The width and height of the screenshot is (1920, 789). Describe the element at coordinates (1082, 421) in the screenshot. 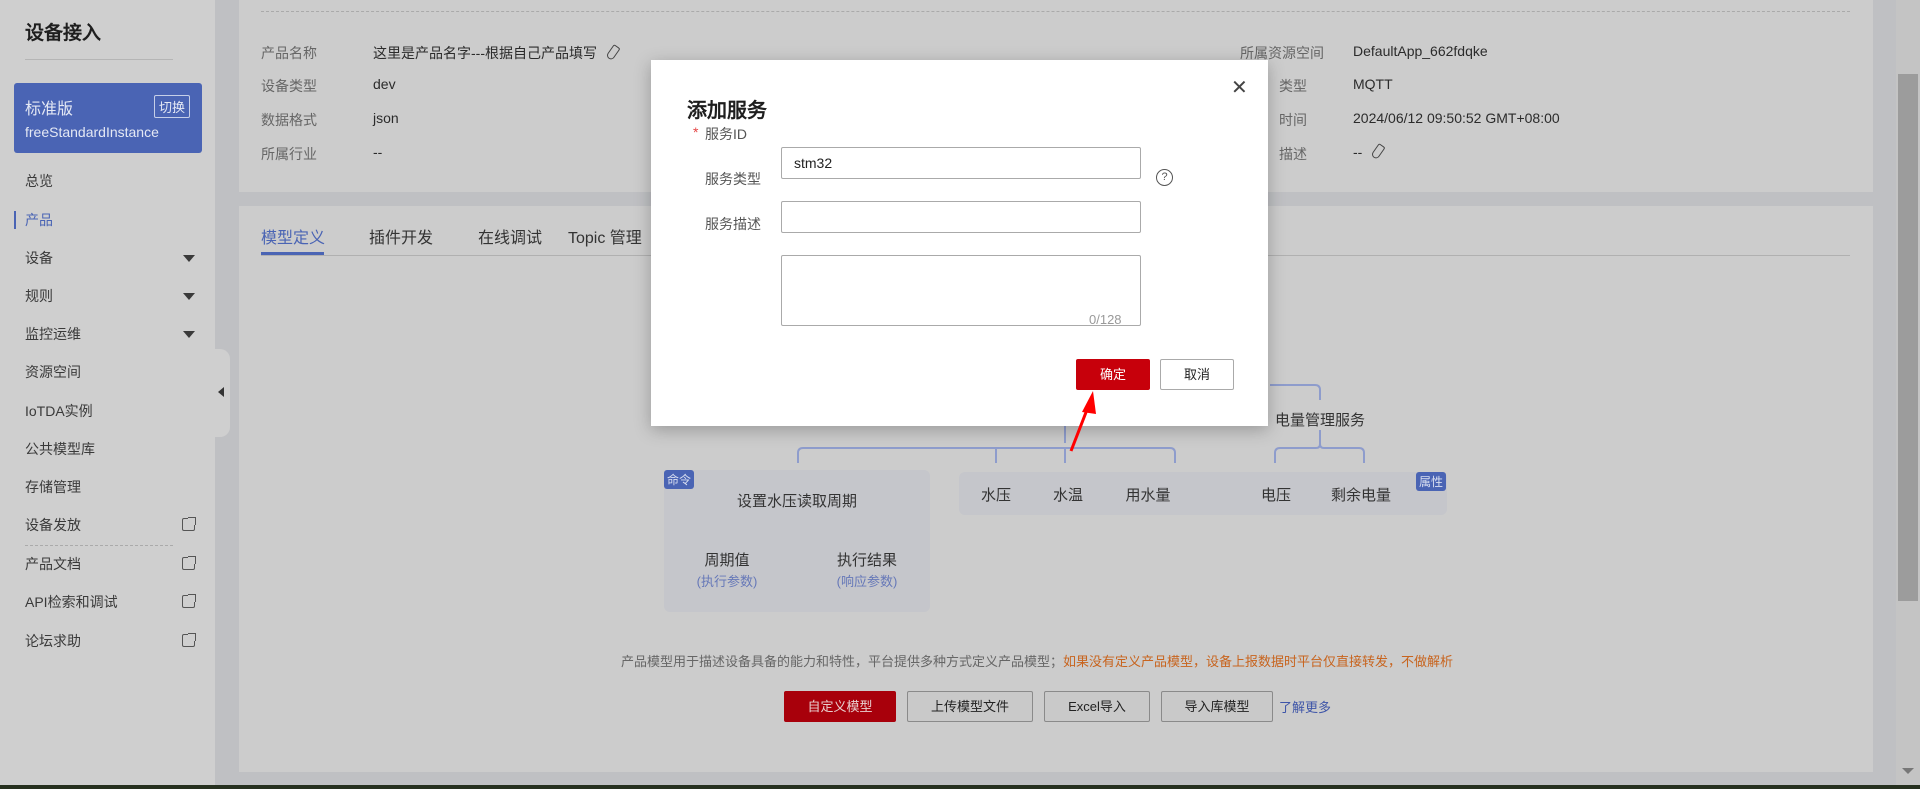

I see `annotation-arrow-icon` at that location.